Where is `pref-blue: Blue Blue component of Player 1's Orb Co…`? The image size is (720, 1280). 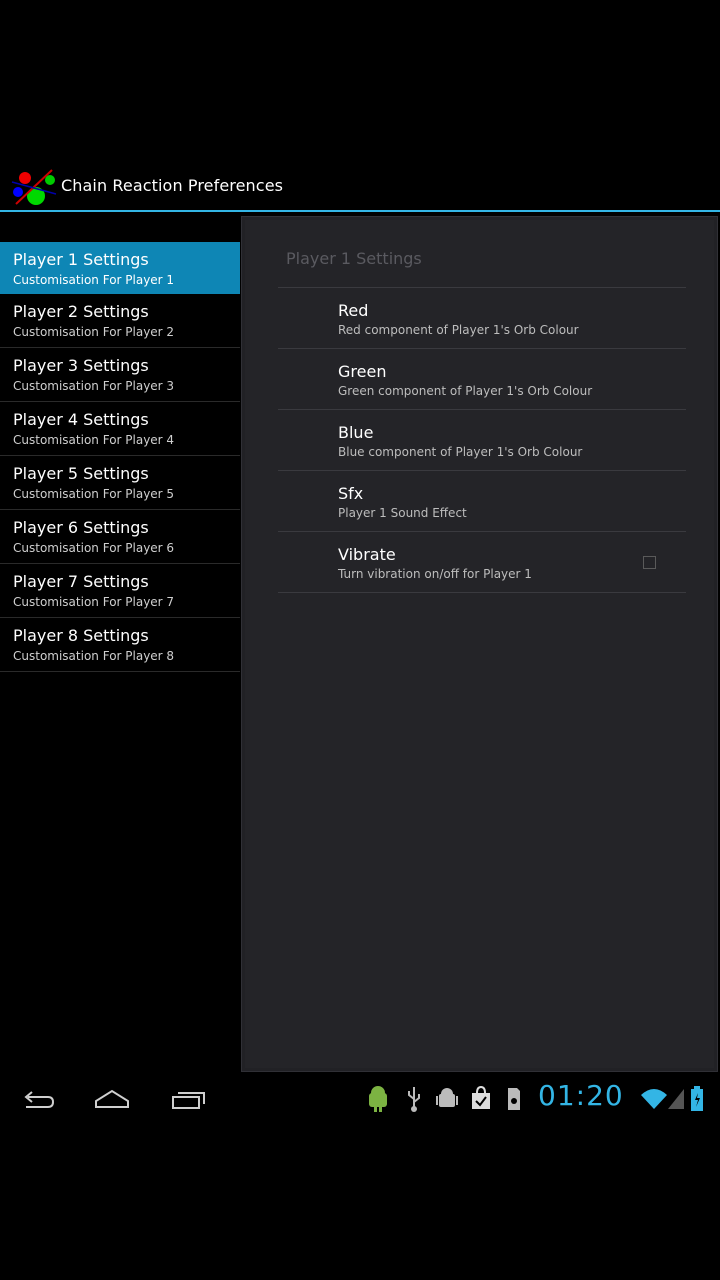 pref-blue: Blue Blue component of Player 1's Orb Co… is located at coordinates (482, 440).